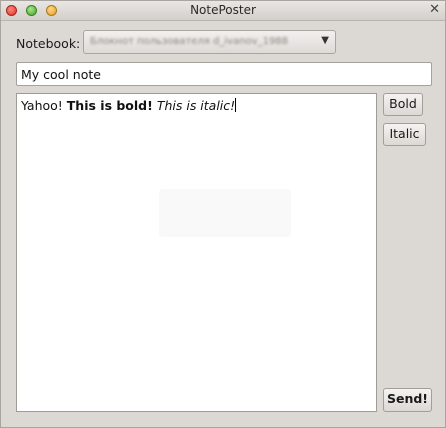 Image resolution: width=446 pixels, height=428 pixels. Describe the element at coordinates (407, 400) in the screenshot. I see `send-button: Send!` at that location.